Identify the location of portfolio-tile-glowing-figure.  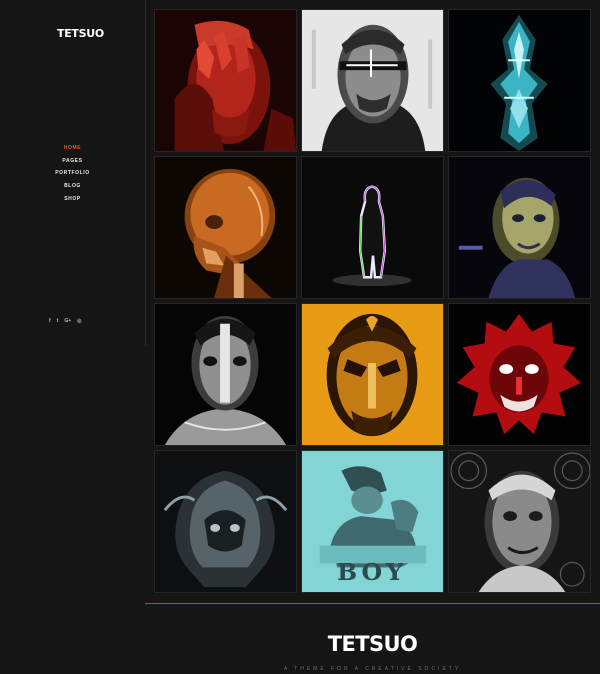
(372, 227).